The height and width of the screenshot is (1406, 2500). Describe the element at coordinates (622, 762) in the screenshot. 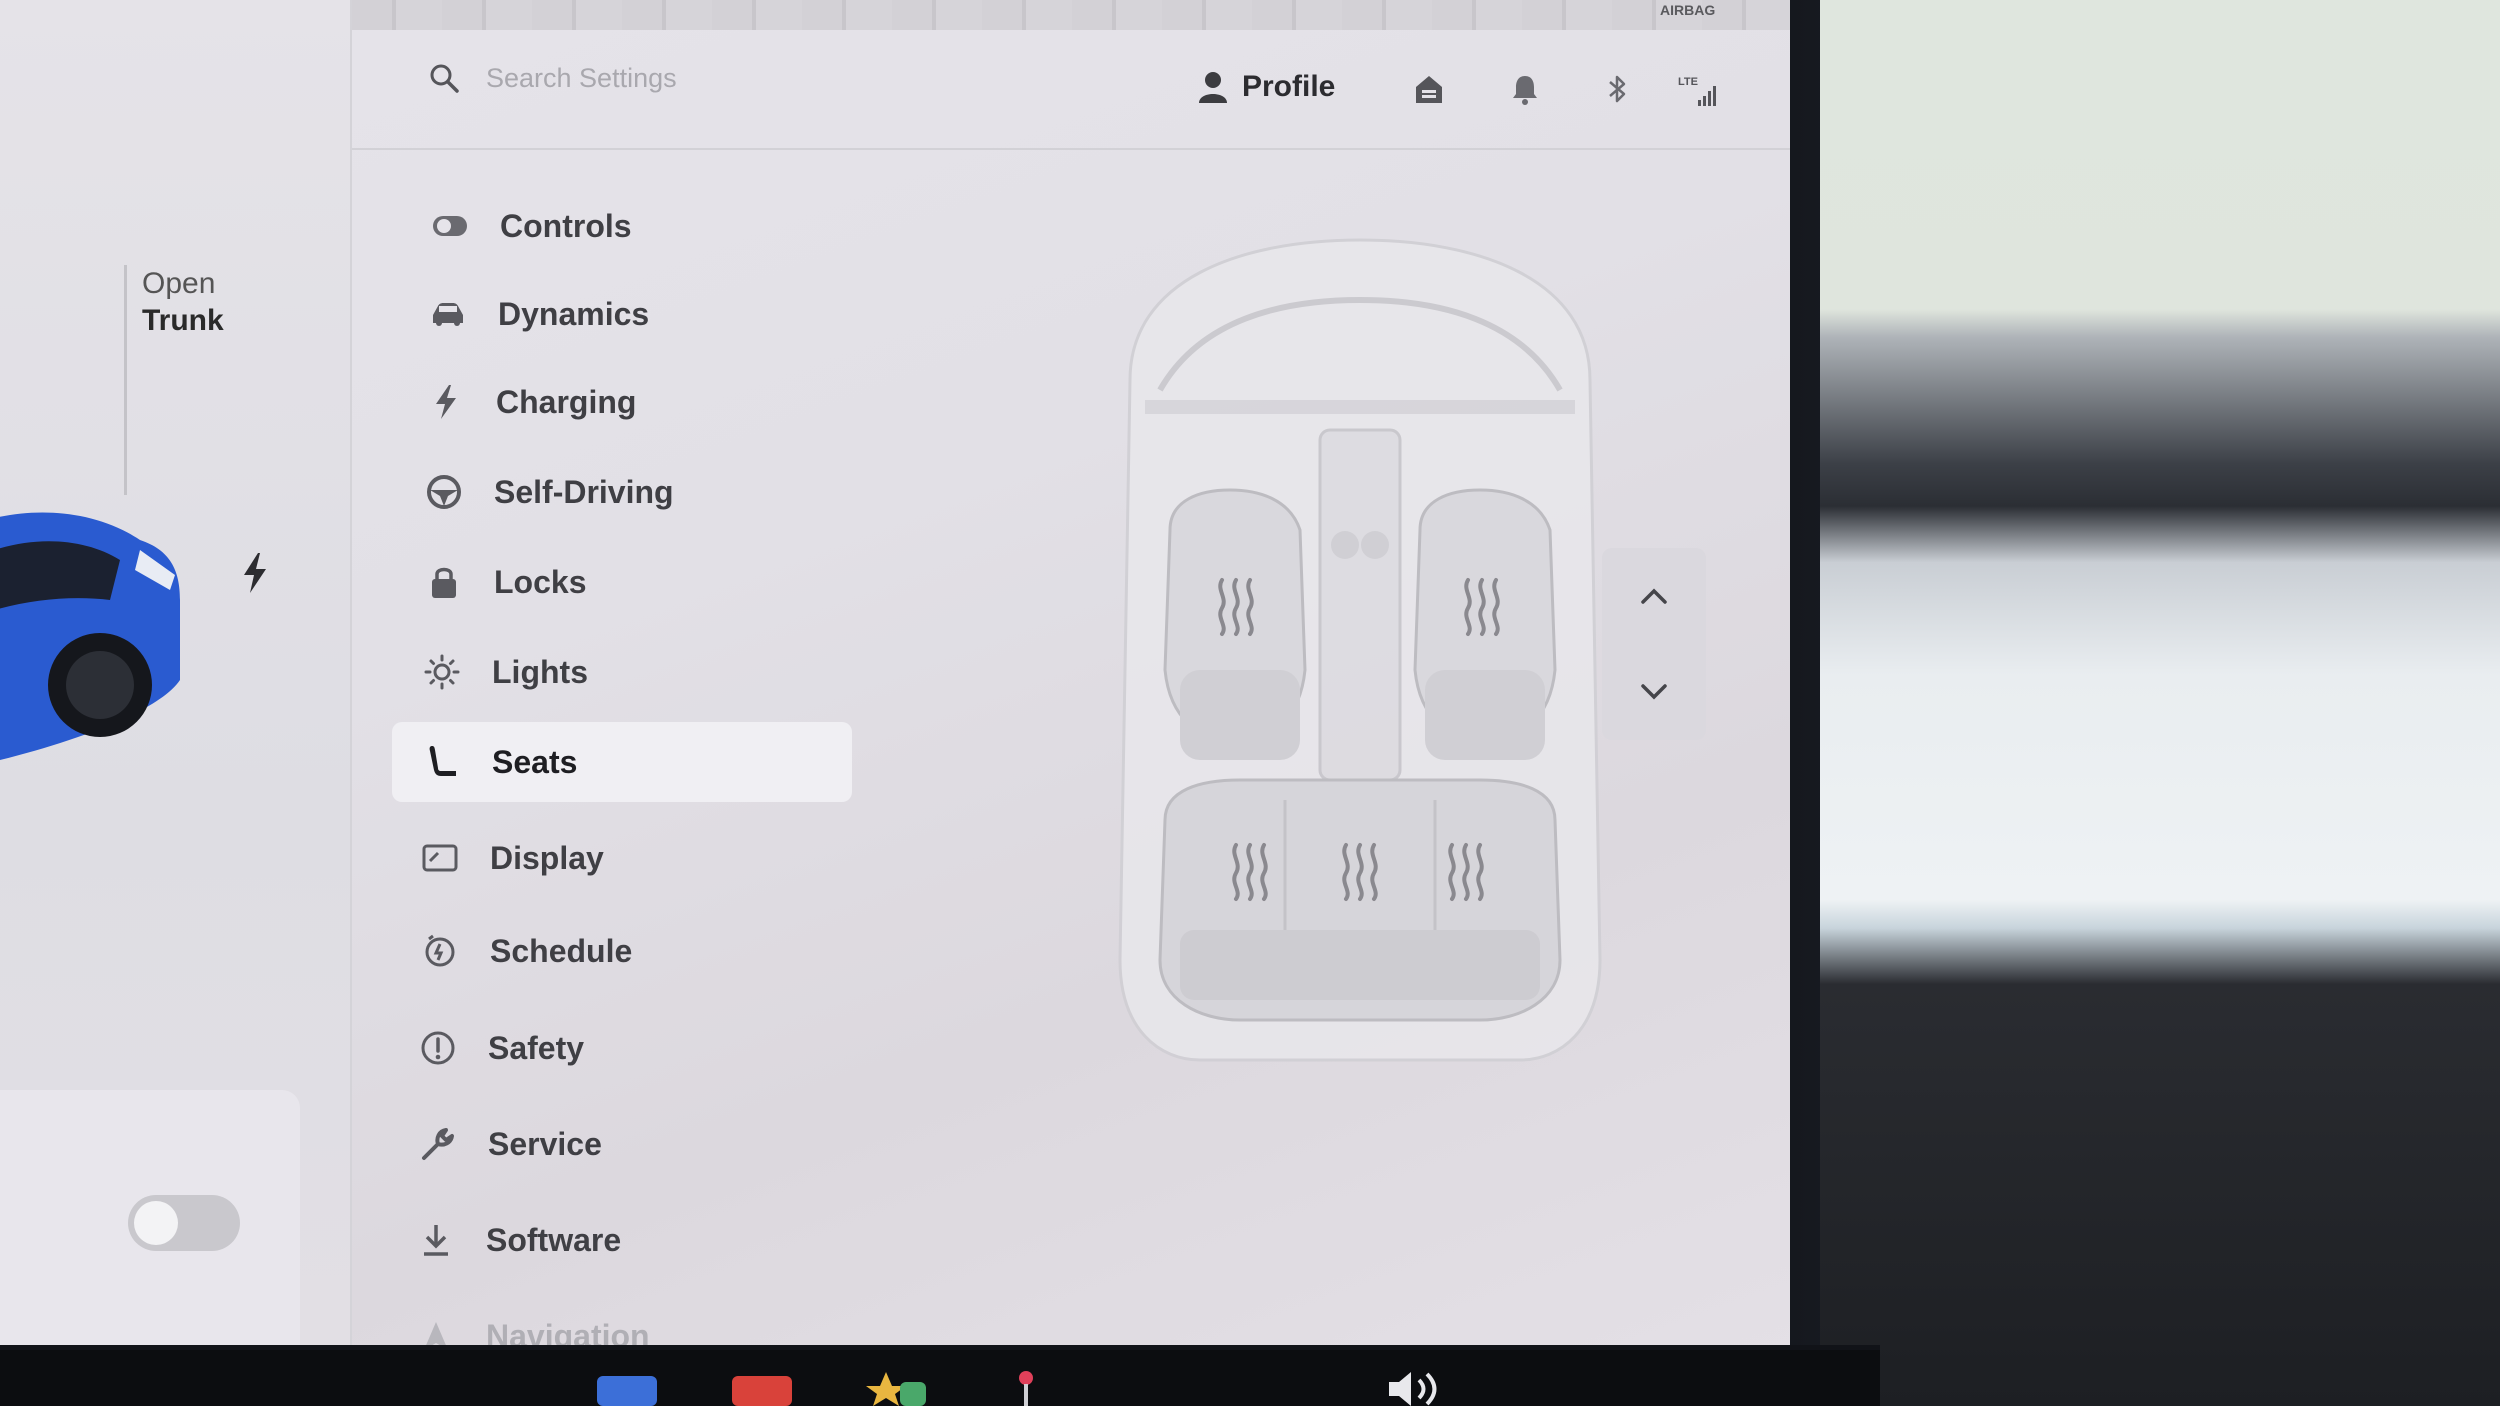

I see `menu-item-seats: Seats` at that location.